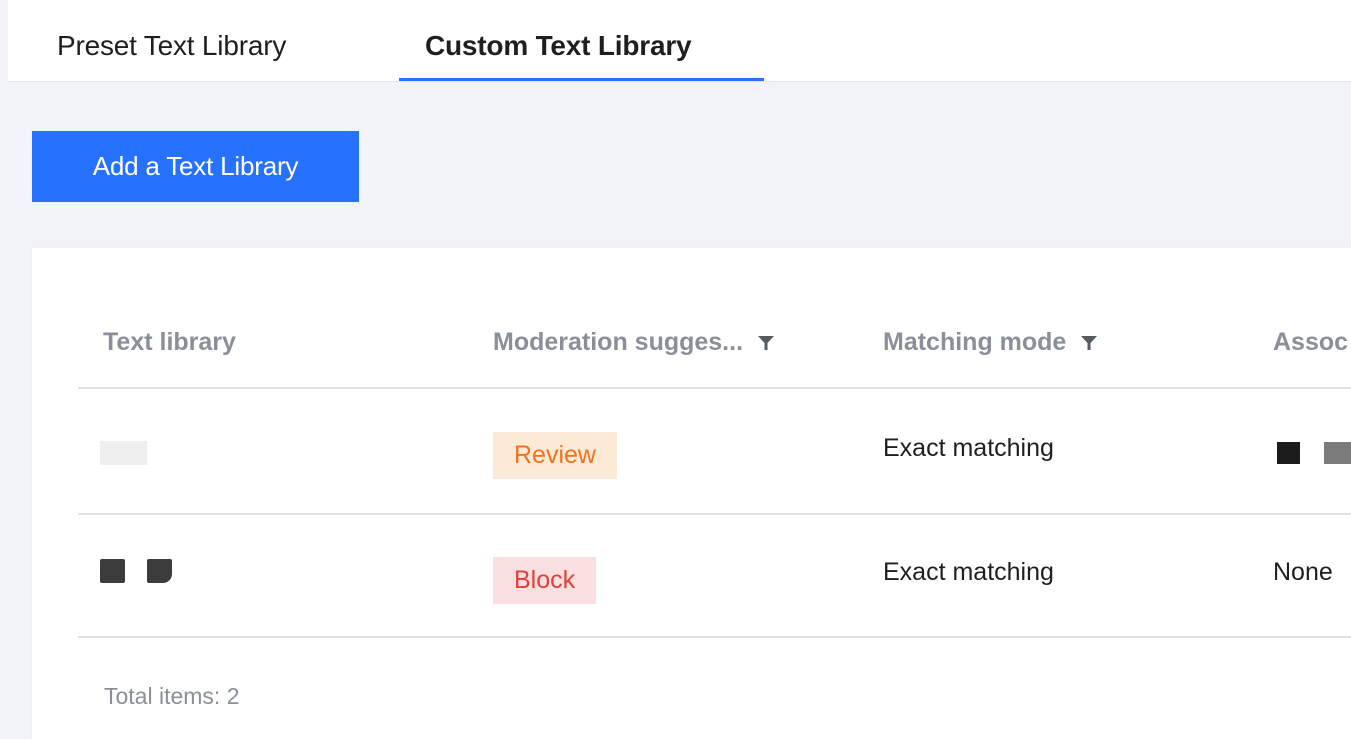 This screenshot has height=739, width=1351. What do you see at coordinates (581, 79) in the screenshot?
I see `active-tab-indicator` at bounding box center [581, 79].